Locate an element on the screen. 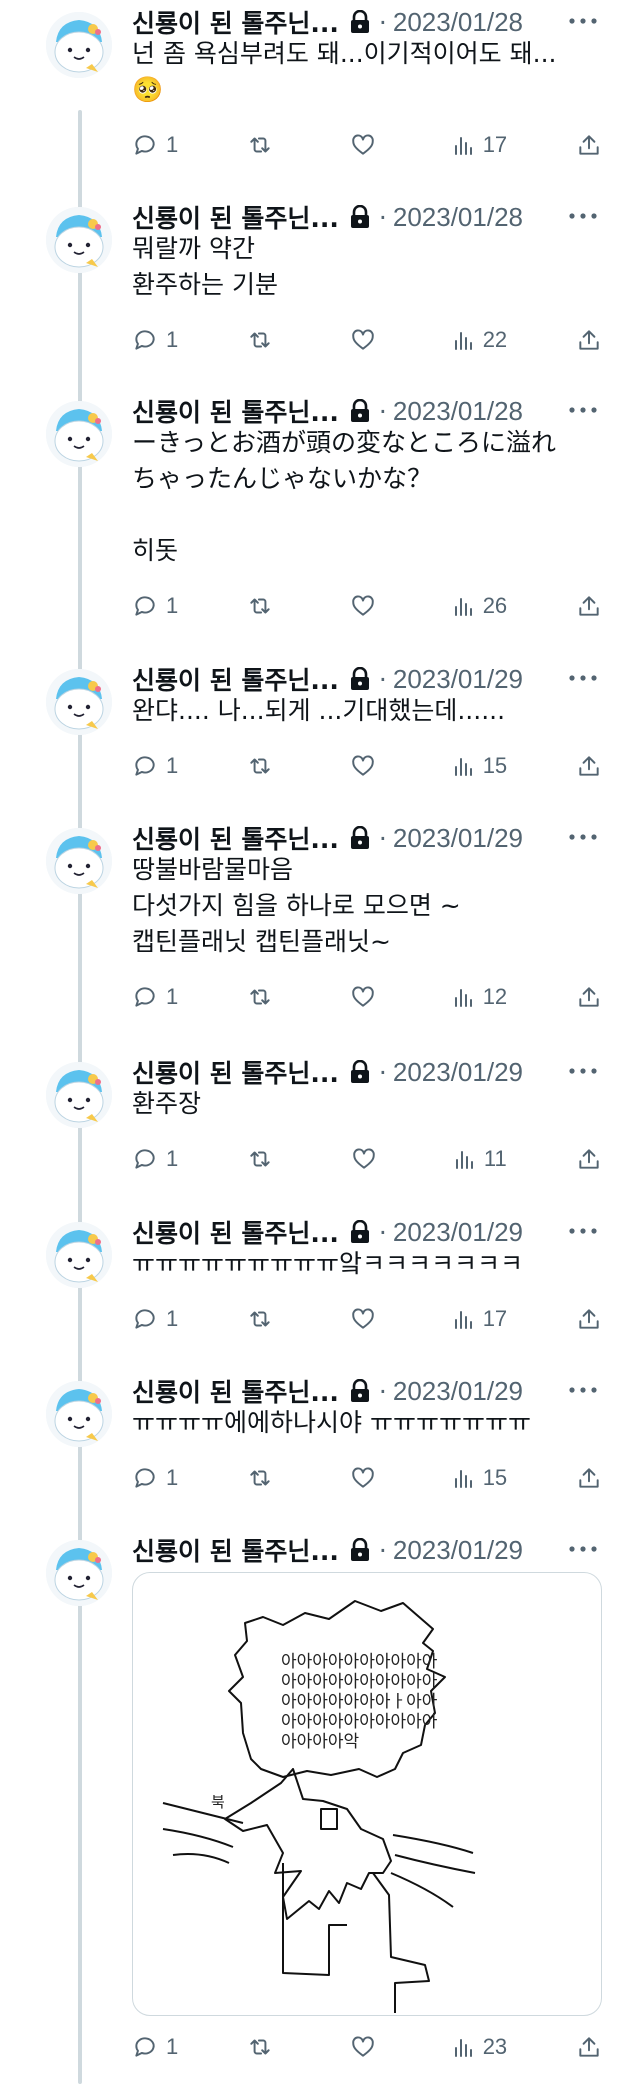  tweet-actions: 1 26 is located at coordinates (367, 606).